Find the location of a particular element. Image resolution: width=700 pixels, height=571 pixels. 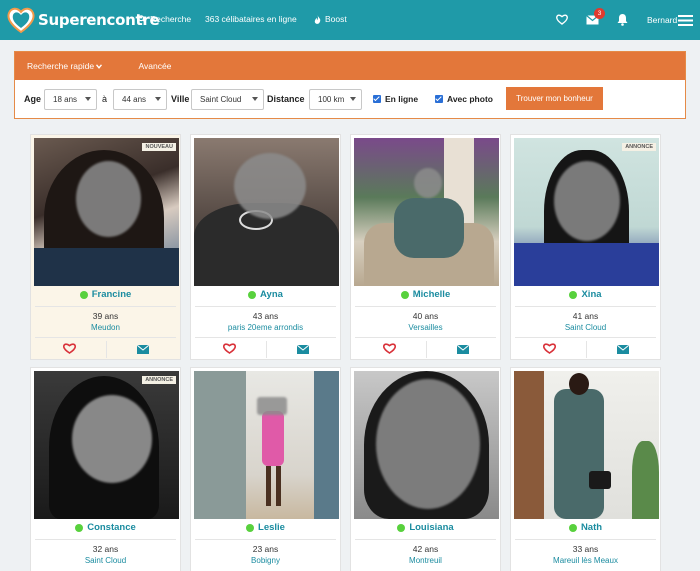

profile-name: Constance is located at coordinates (111, 527).